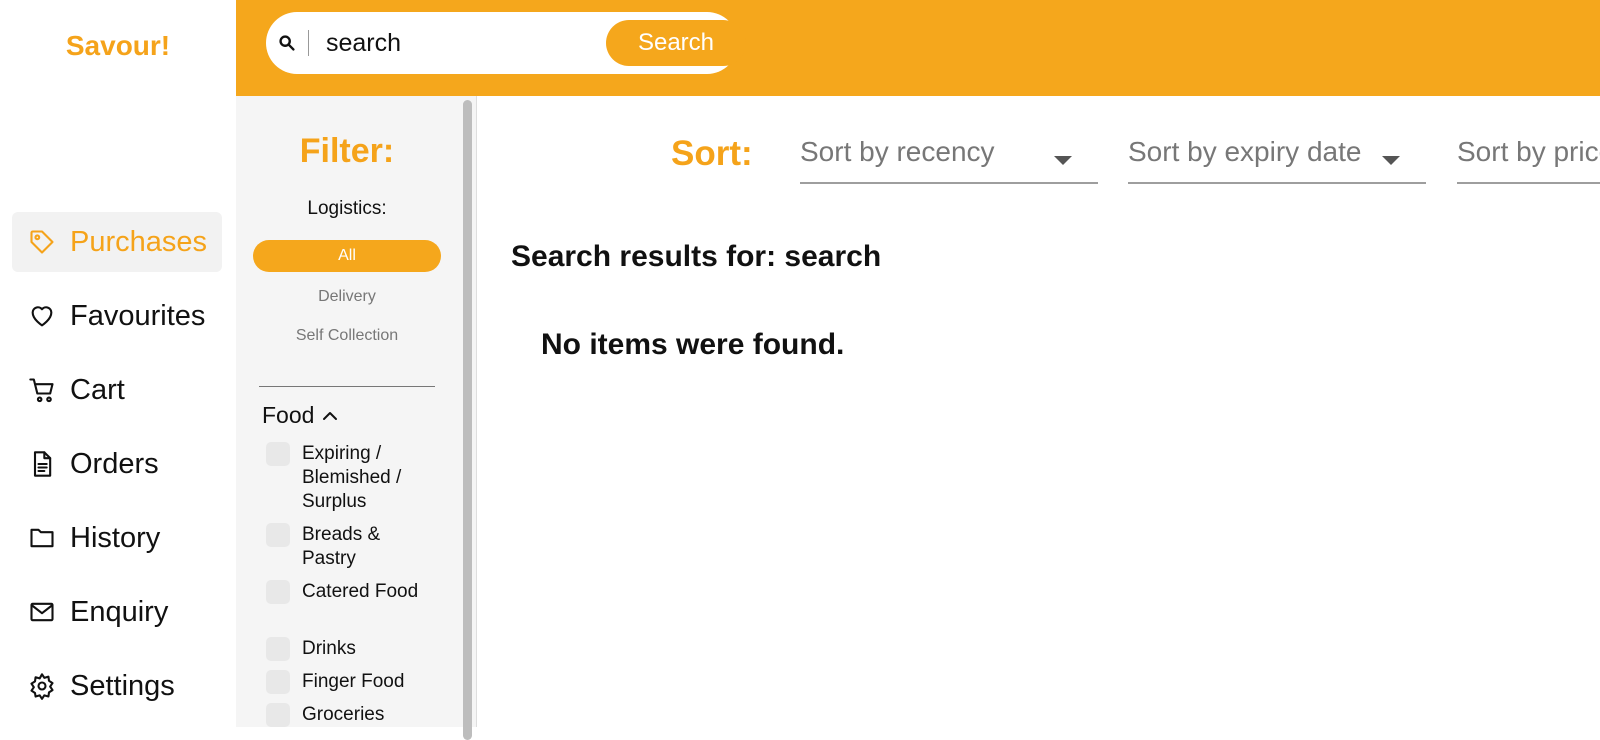  I want to click on filter-scrollbar, so click(468, 418).